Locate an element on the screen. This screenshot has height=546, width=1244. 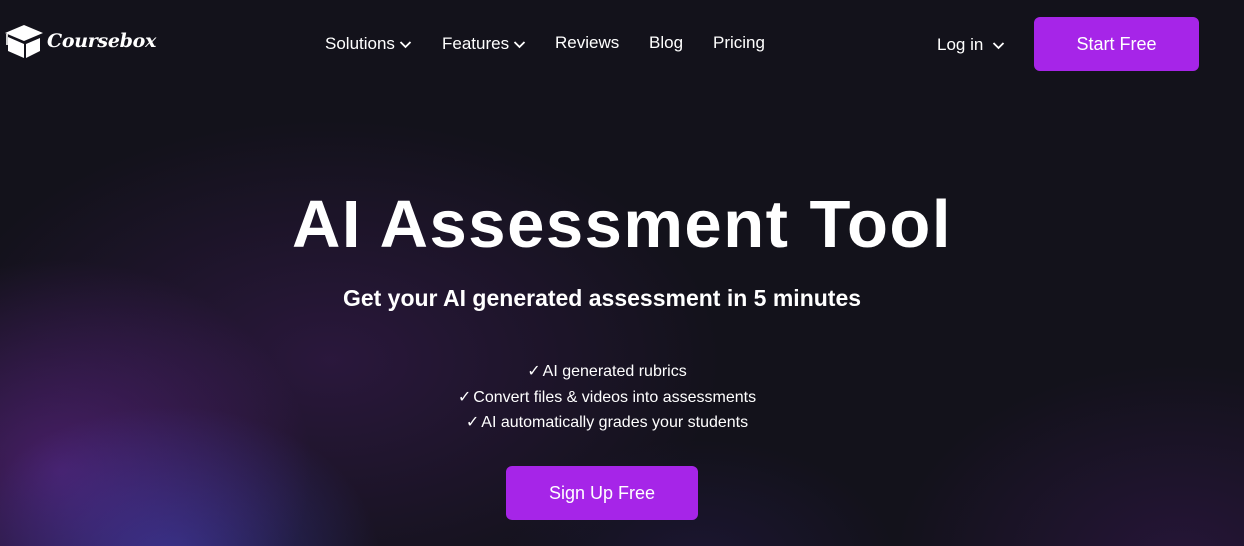
nav-item-label: Pricing is located at coordinates (739, 42).